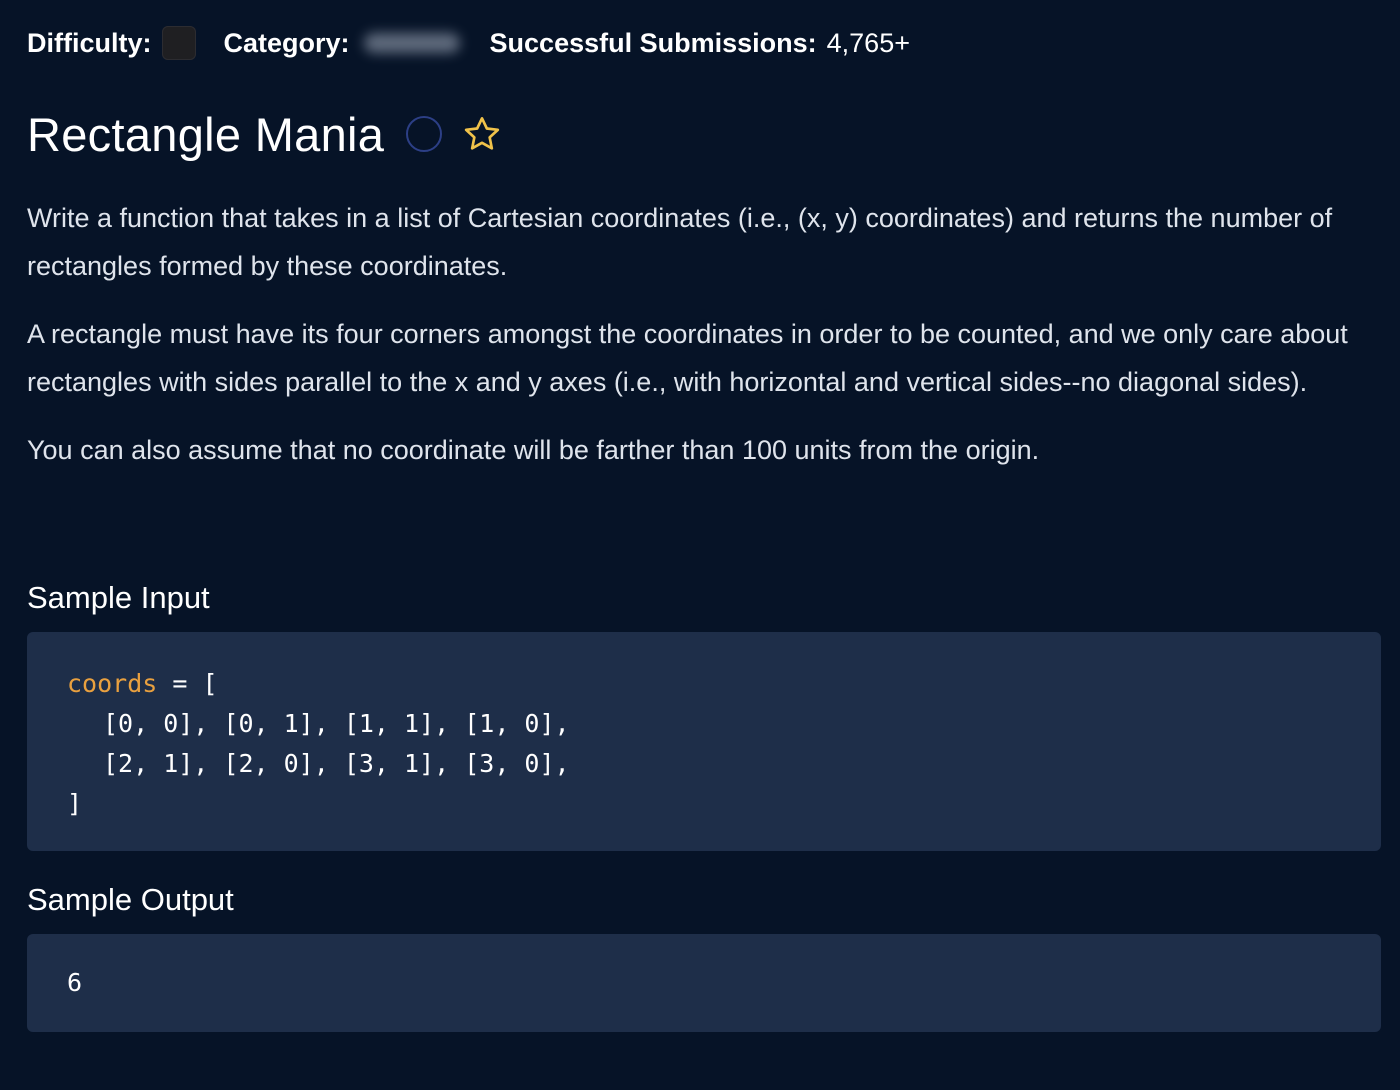 This screenshot has height=1090, width=1400. Describe the element at coordinates (130, 899) in the screenshot. I see `sample-output-heading: Sample Output` at that location.